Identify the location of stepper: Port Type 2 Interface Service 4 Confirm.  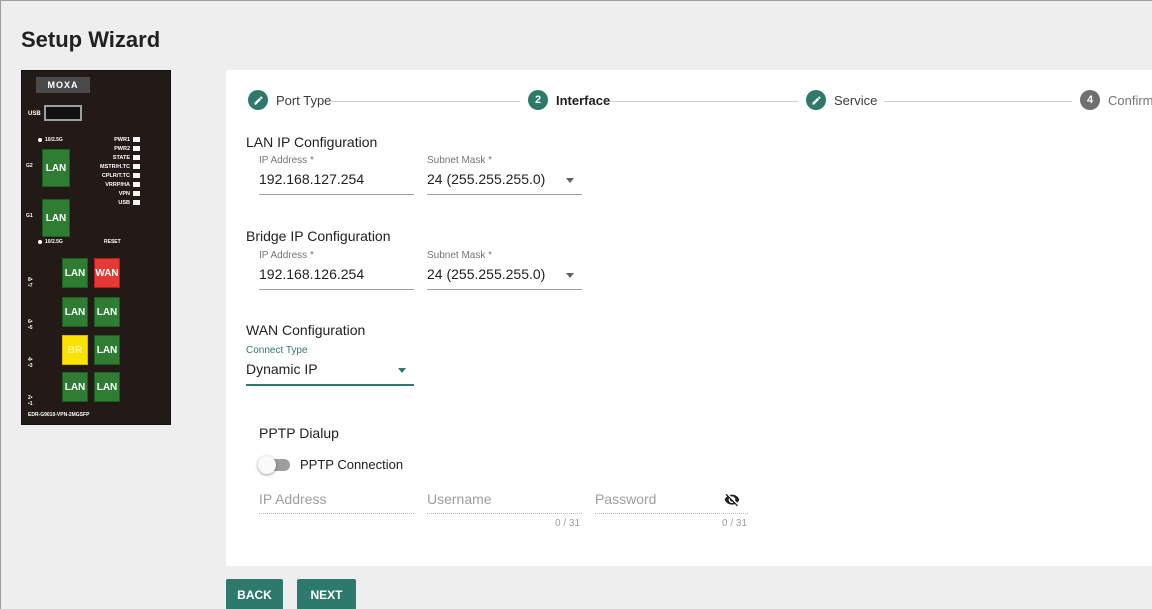
(689, 101).